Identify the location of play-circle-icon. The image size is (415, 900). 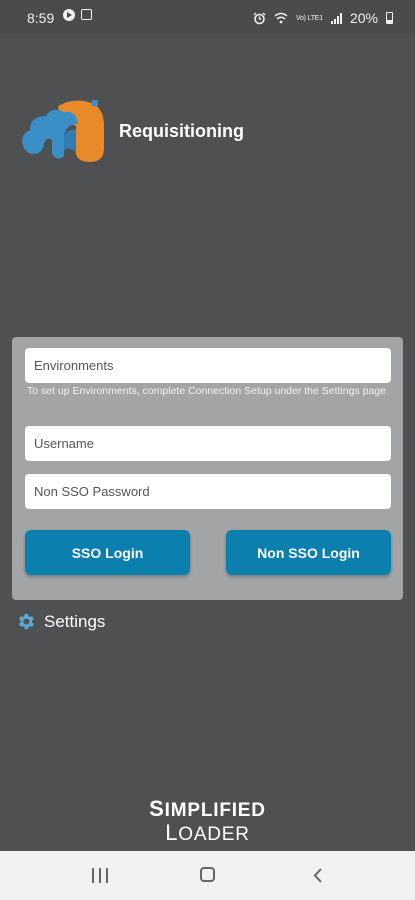
(69, 15).